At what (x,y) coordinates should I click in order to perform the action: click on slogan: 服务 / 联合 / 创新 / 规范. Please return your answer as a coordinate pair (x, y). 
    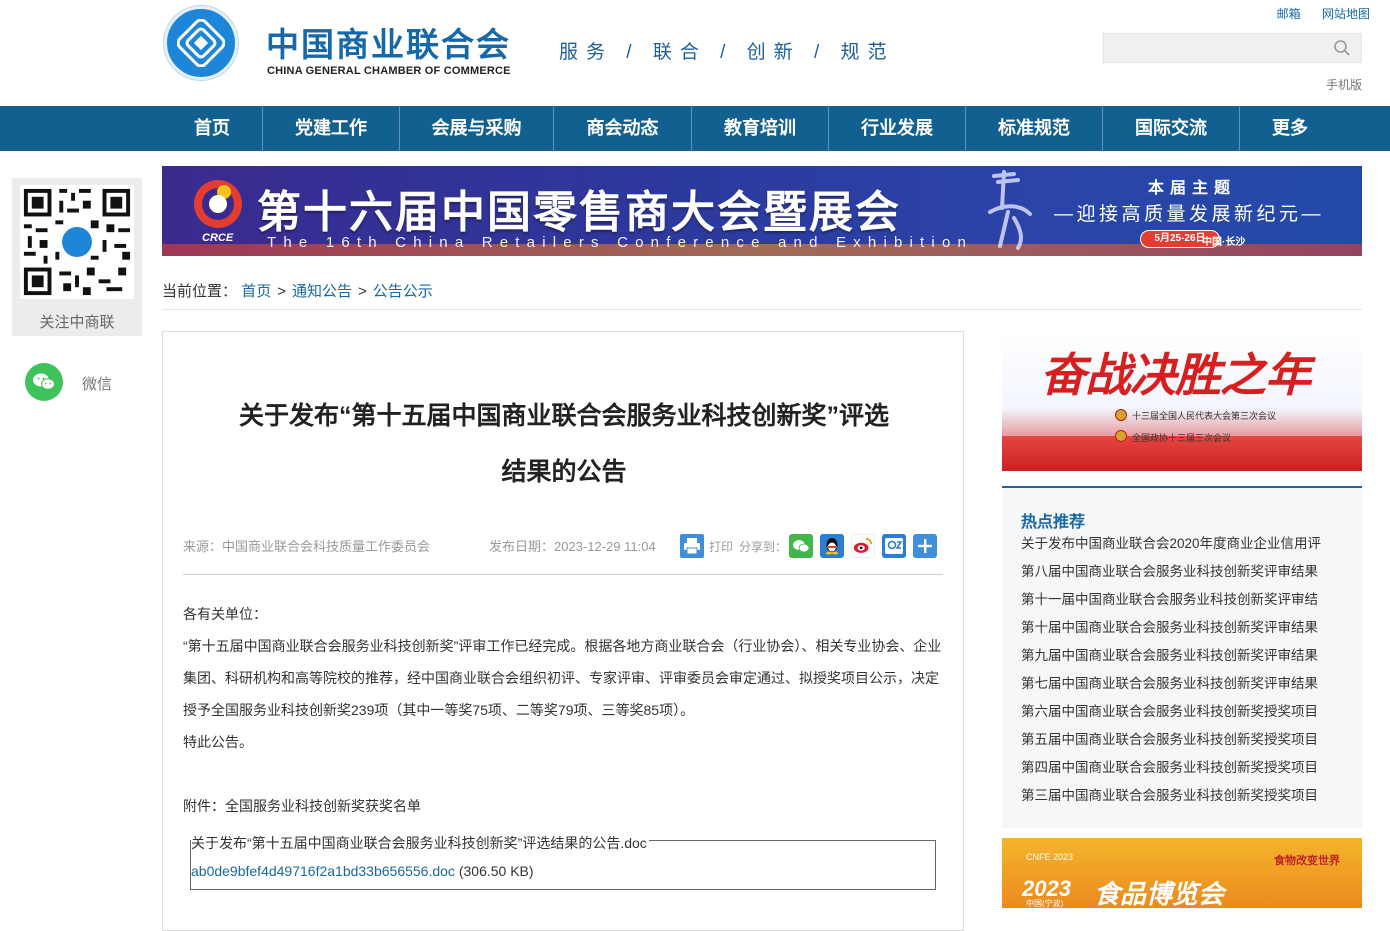
    Looking at the image, I should click on (727, 52).